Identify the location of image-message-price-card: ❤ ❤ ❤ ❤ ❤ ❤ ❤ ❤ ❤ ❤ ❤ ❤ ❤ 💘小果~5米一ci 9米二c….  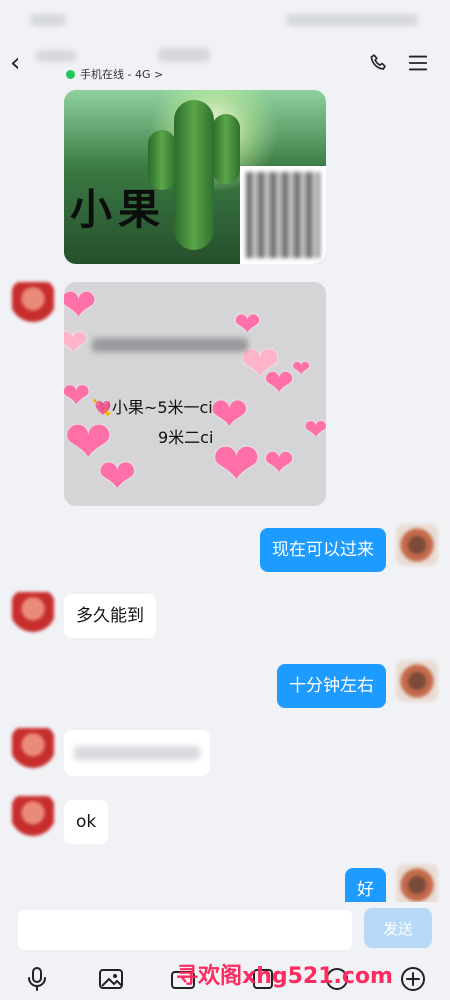
(195, 394).